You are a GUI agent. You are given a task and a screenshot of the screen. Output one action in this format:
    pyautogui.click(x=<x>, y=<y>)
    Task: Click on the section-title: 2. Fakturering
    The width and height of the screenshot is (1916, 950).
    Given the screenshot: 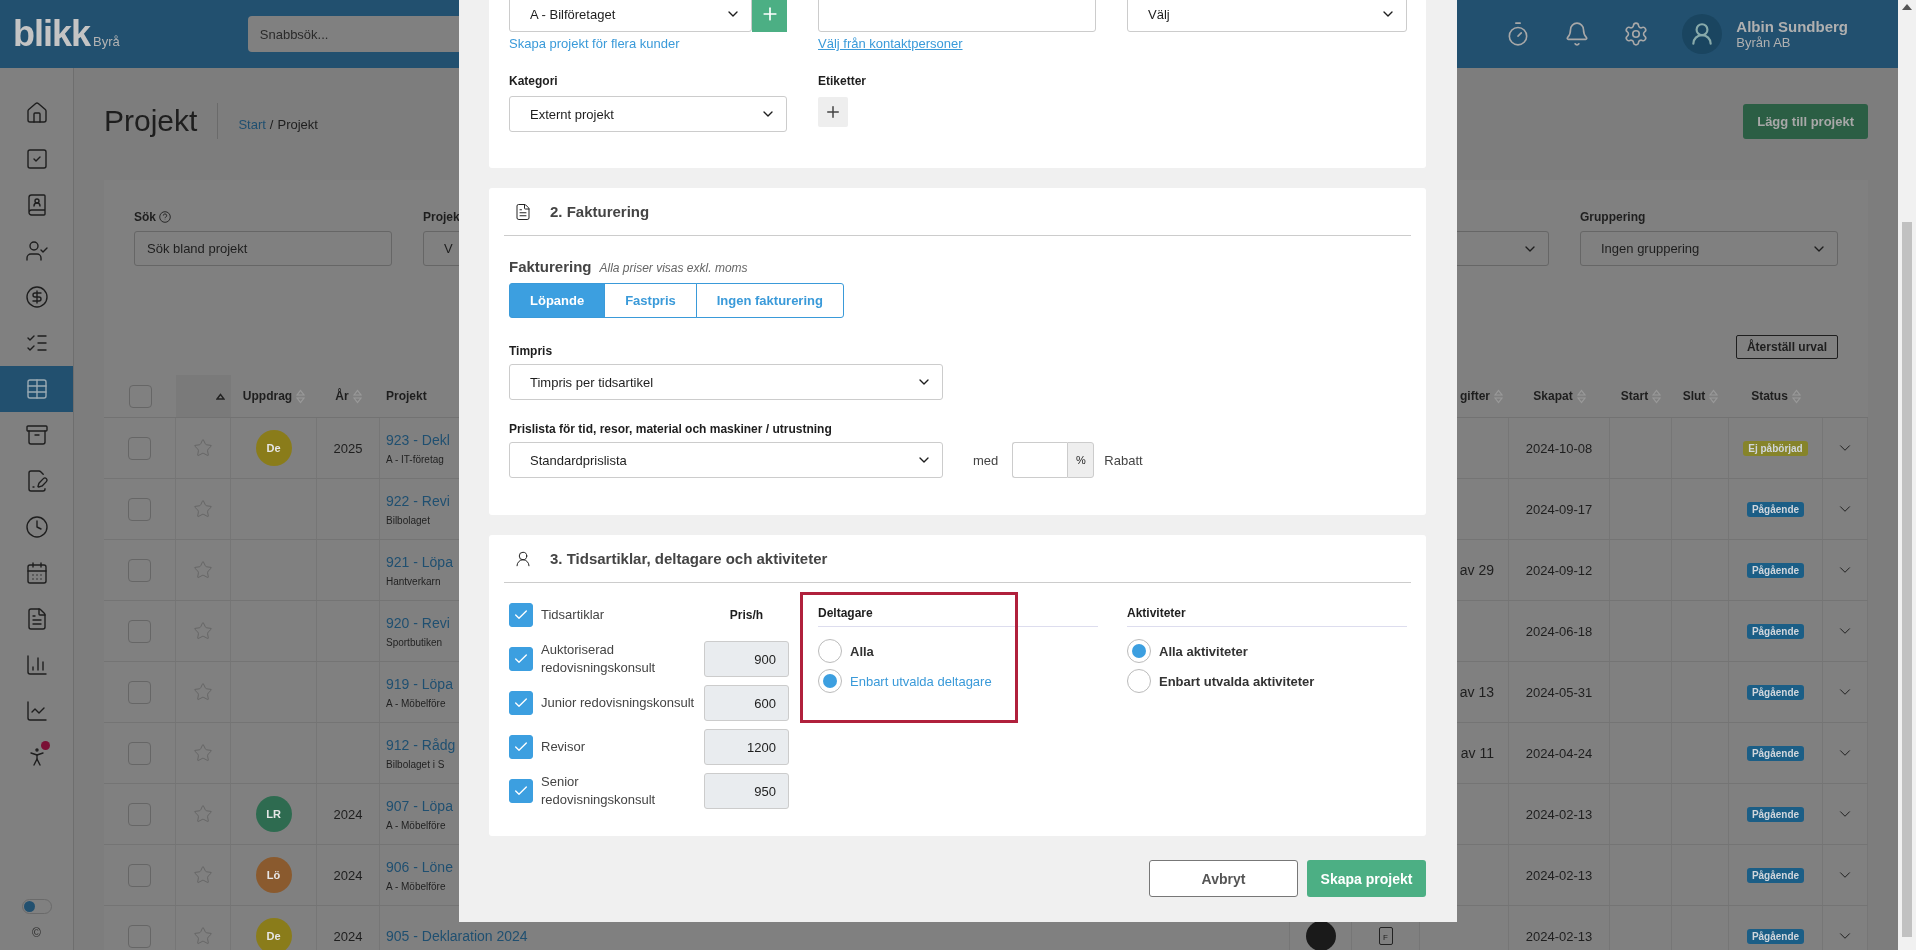 What is the action you would take?
    pyautogui.click(x=600, y=211)
    